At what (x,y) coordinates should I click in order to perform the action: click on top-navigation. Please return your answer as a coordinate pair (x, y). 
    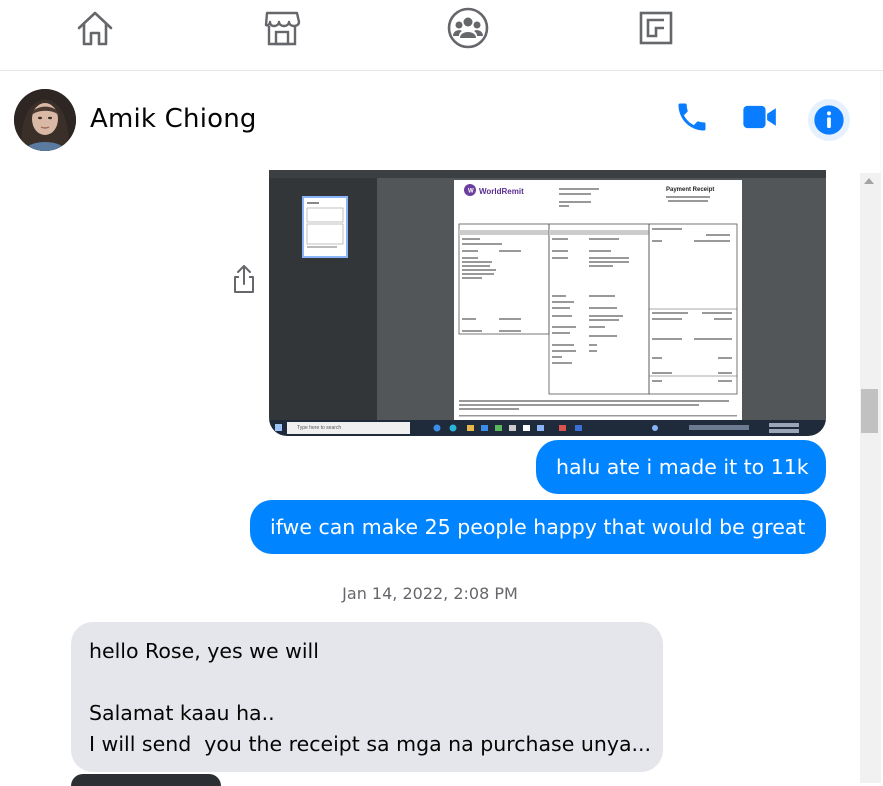
    Looking at the image, I should click on (441, 35).